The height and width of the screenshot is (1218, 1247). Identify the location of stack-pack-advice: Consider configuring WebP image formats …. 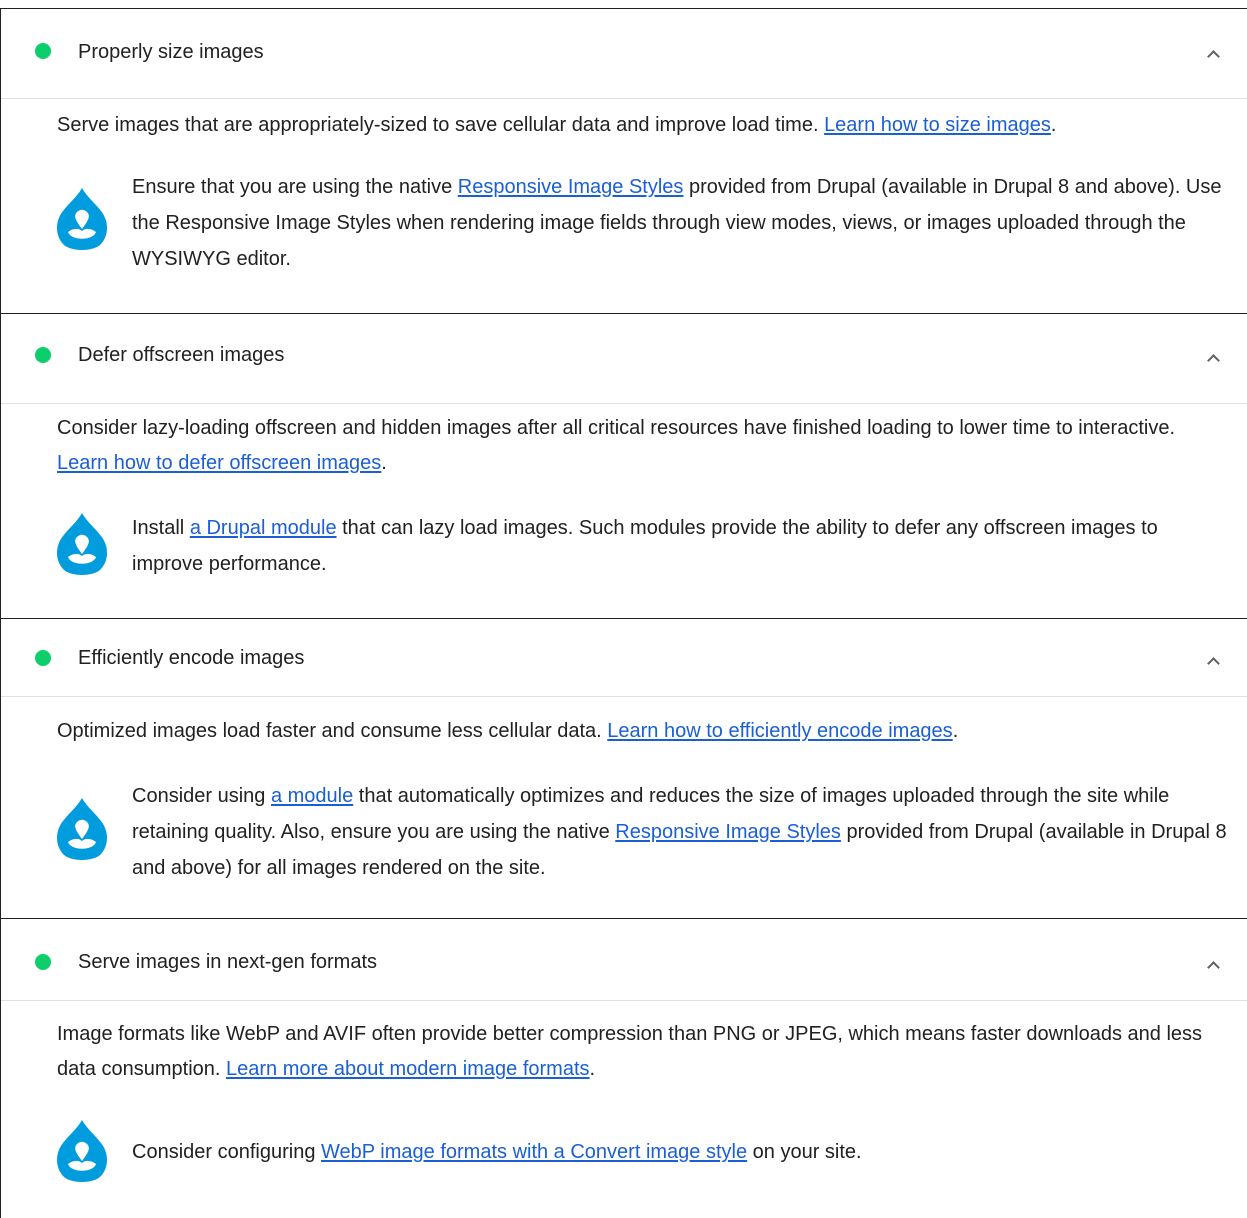
(497, 1152).